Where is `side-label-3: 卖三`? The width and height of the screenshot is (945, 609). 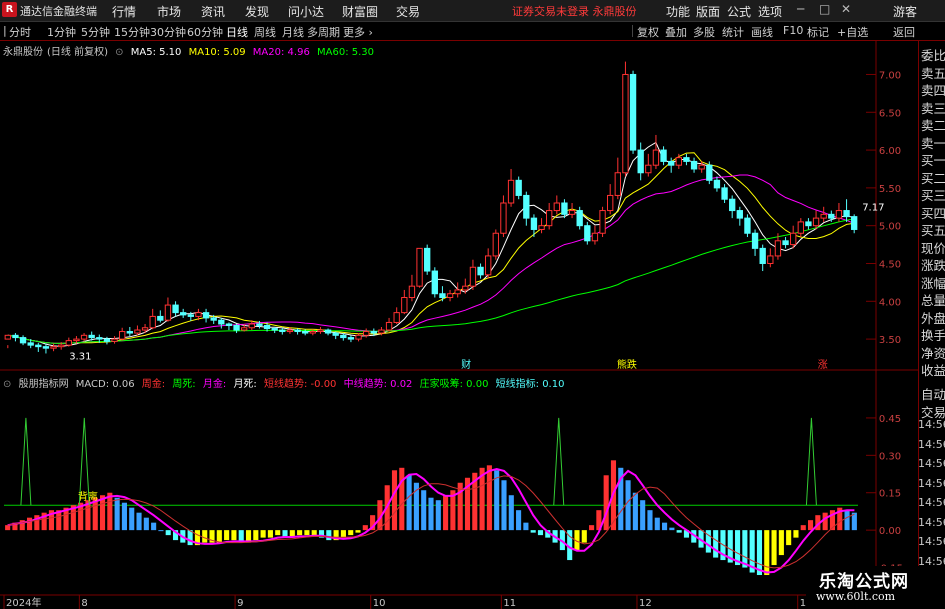 side-label-3: 卖三 is located at coordinates (933, 107).